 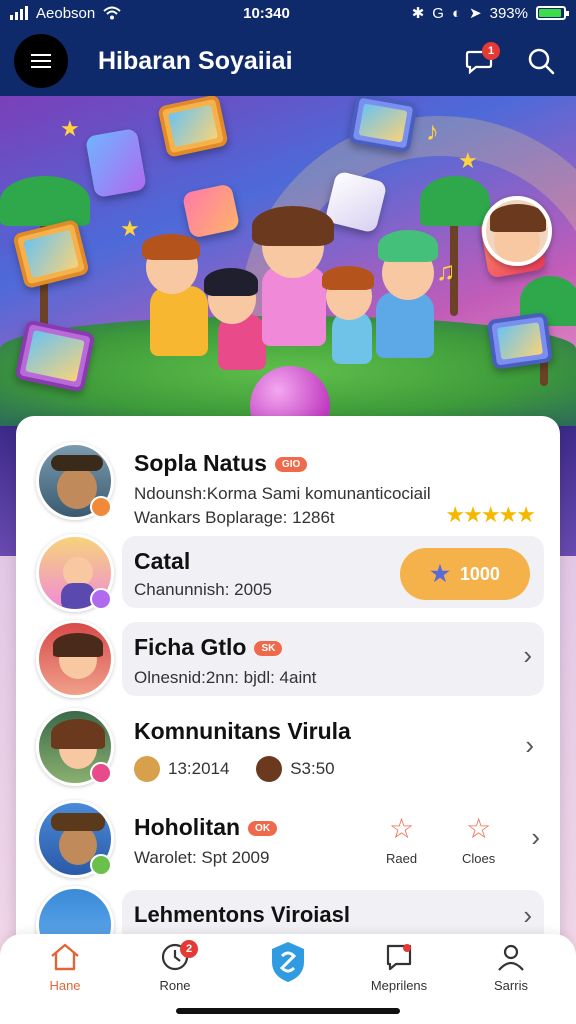 I want to click on battery-icon, so click(x=552, y=13).